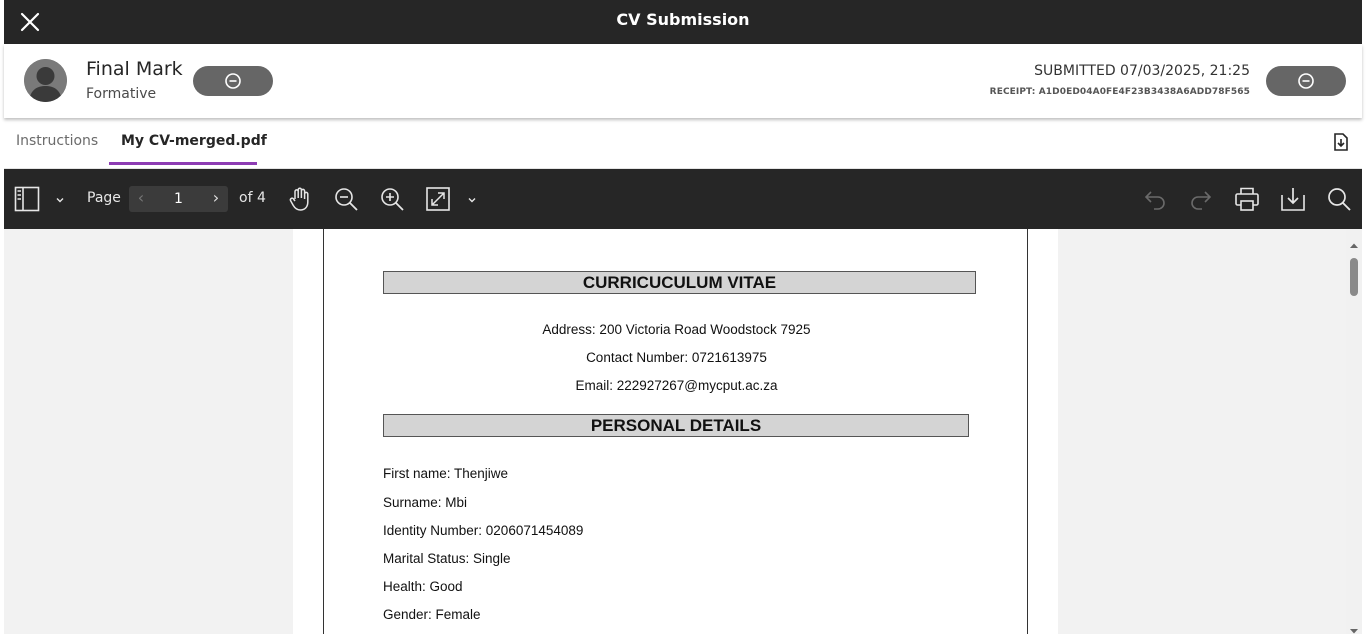  What do you see at coordinates (1247, 201) in the screenshot?
I see `print-icon` at bounding box center [1247, 201].